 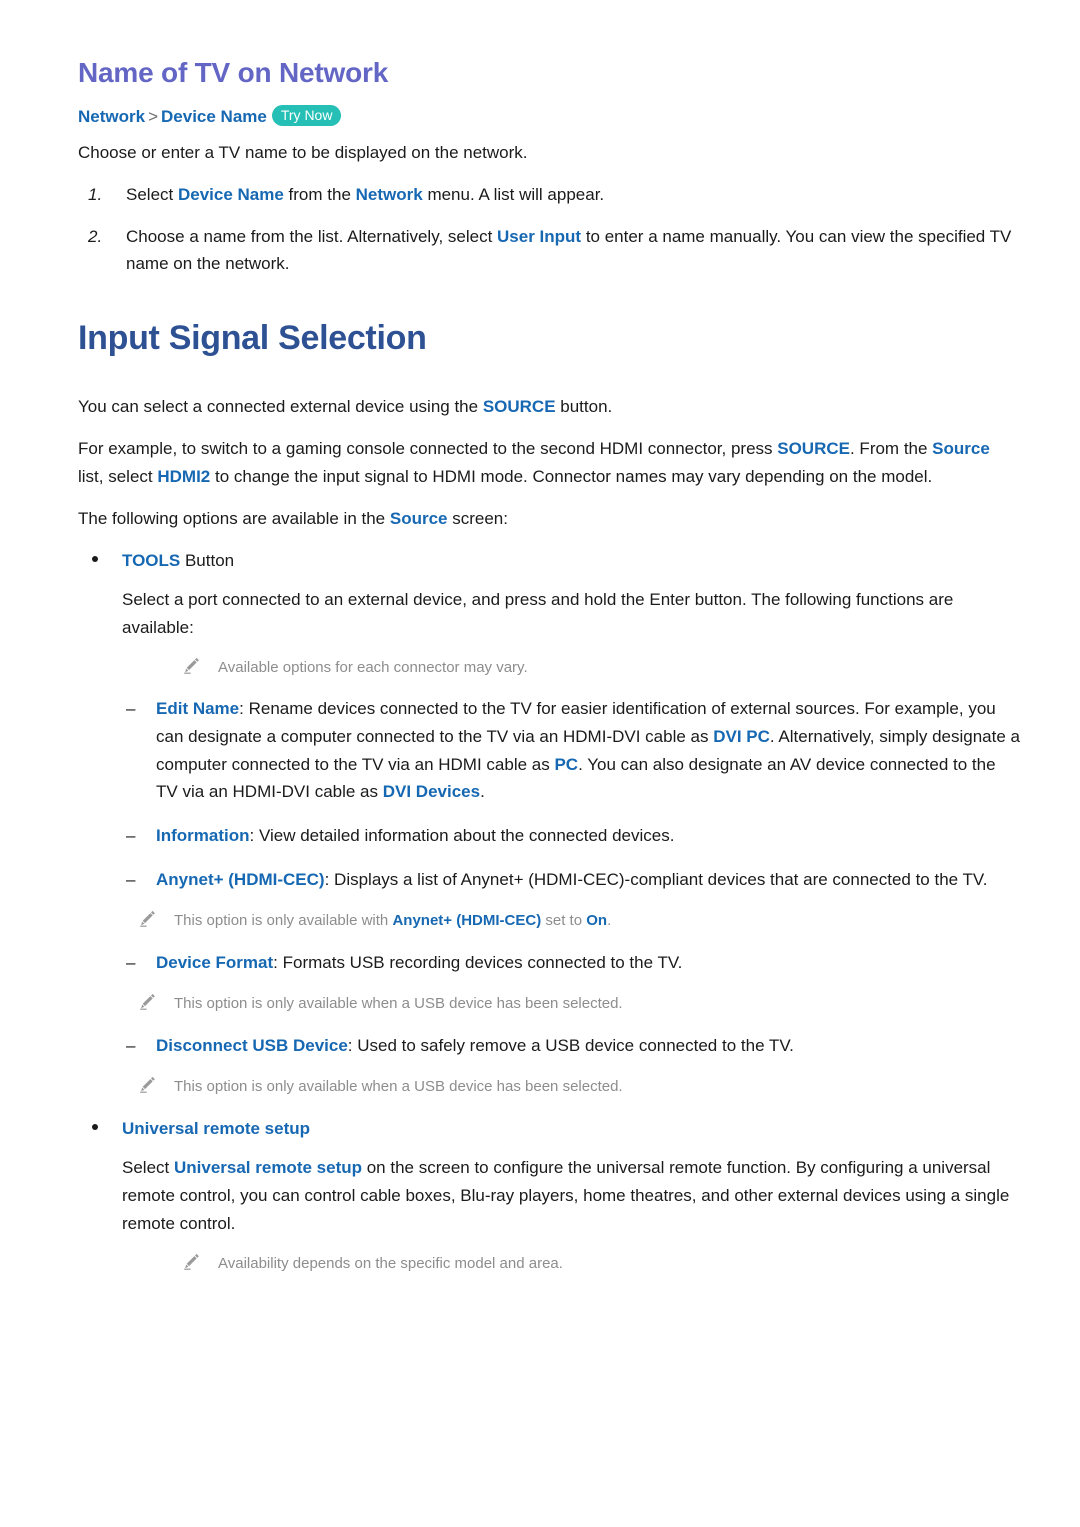 What do you see at coordinates (596, 920) in the screenshot?
I see `keyword-term: On` at bounding box center [596, 920].